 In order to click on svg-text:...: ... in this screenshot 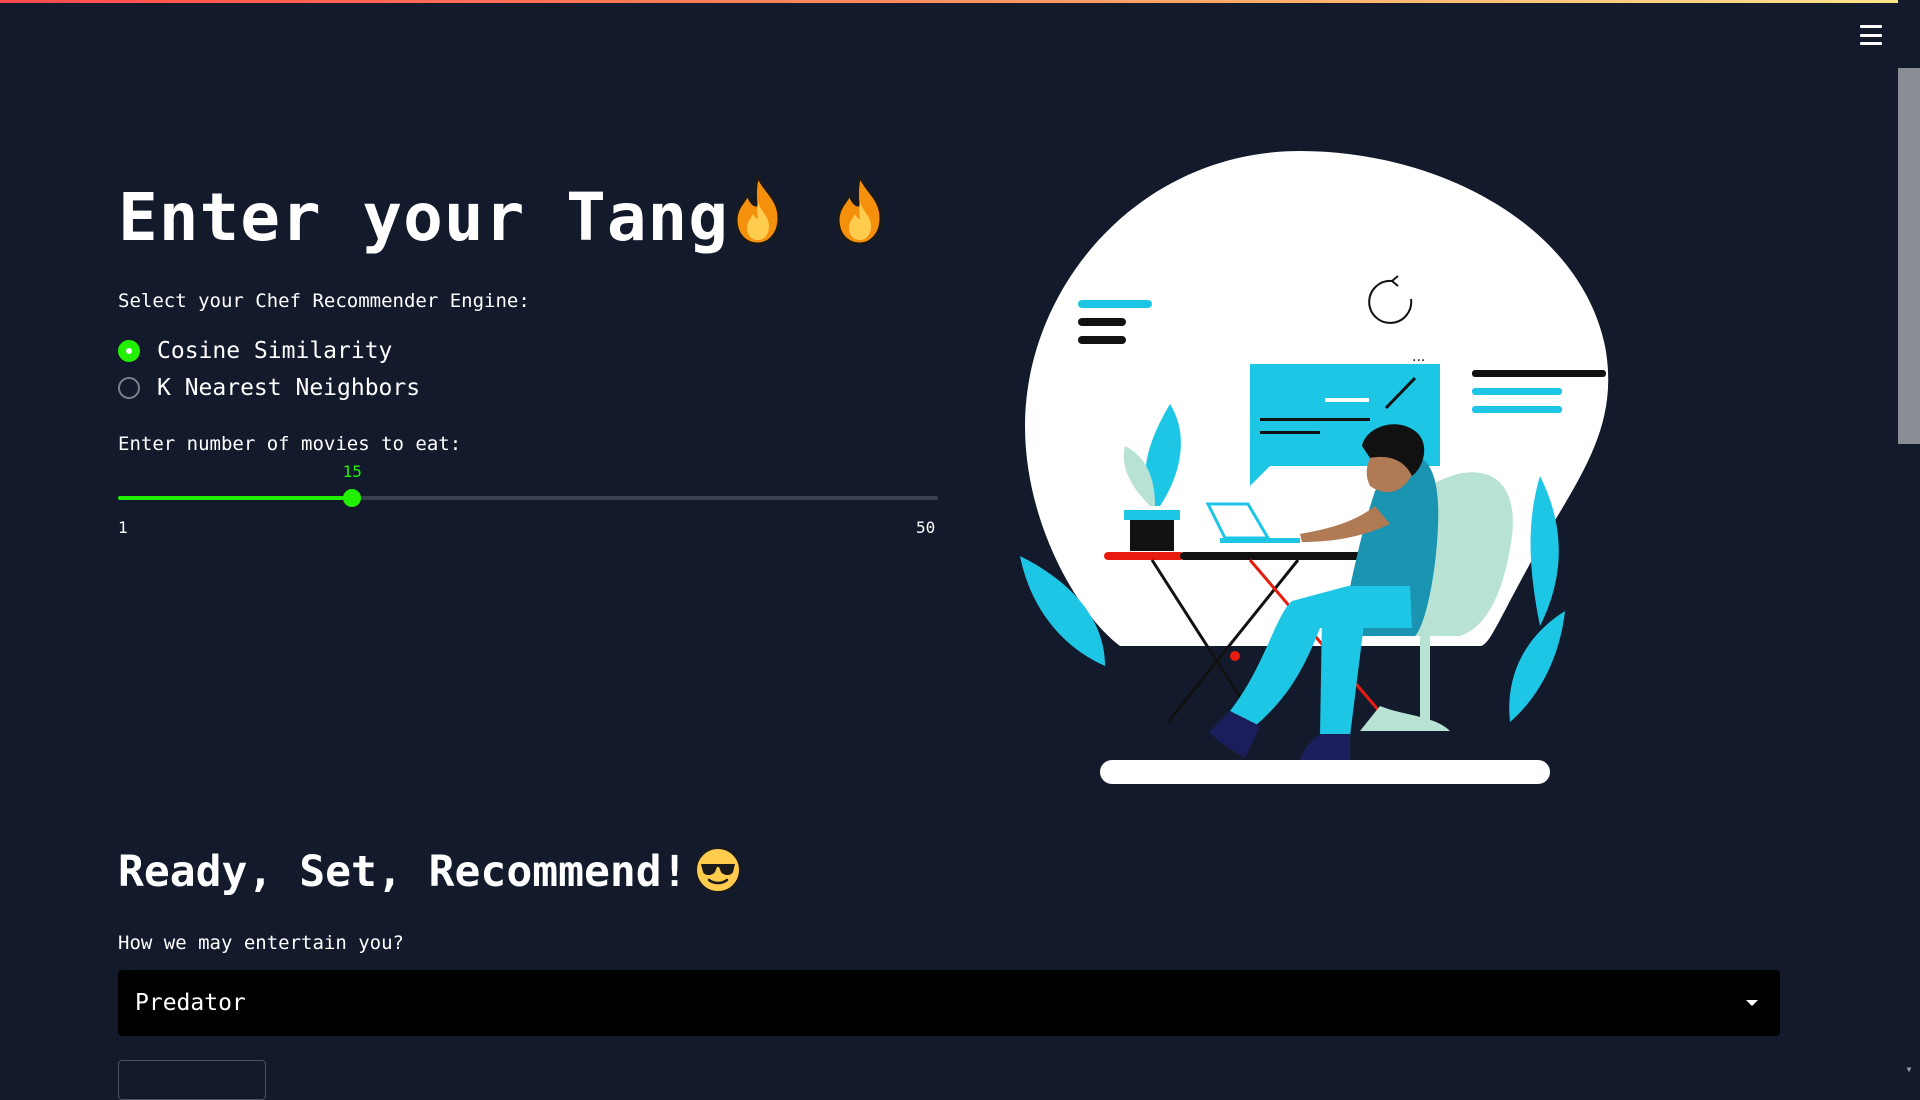, I will do `click(1418, 357)`.